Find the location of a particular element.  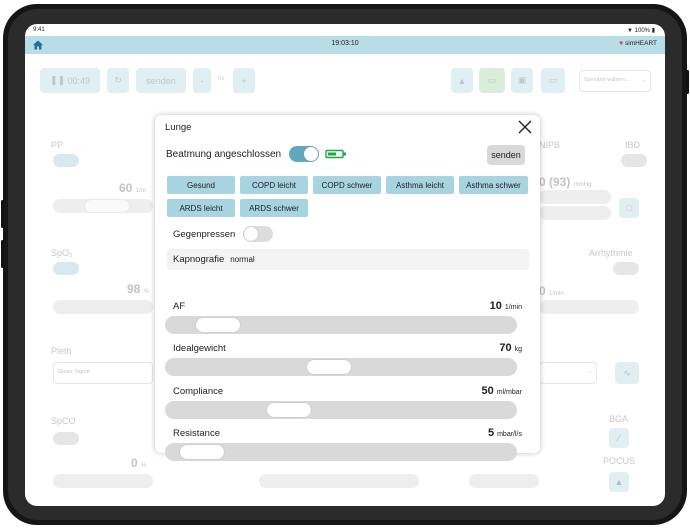

battery-button: ▭ is located at coordinates (492, 80).